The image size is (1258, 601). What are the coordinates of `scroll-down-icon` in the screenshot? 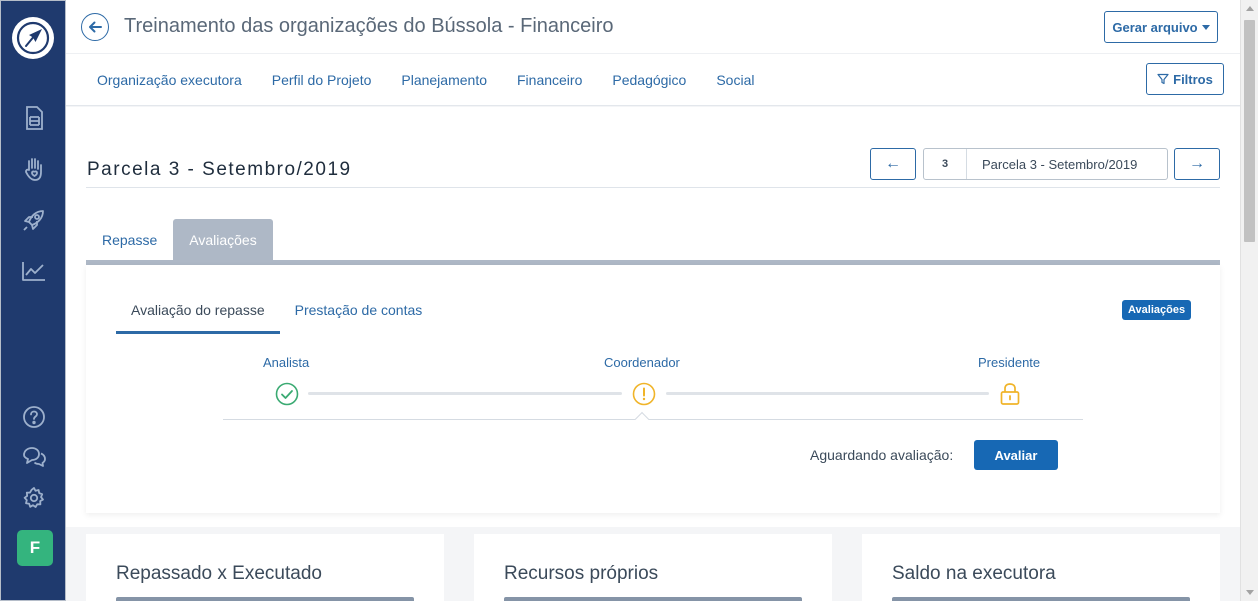 It's located at (1249, 592).